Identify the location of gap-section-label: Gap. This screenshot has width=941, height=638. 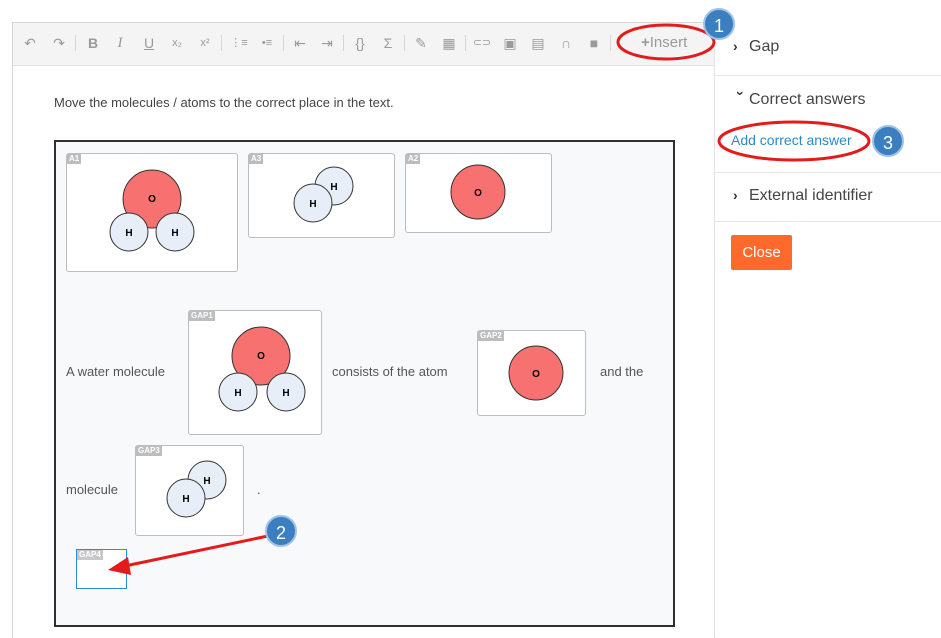
(764, 46).